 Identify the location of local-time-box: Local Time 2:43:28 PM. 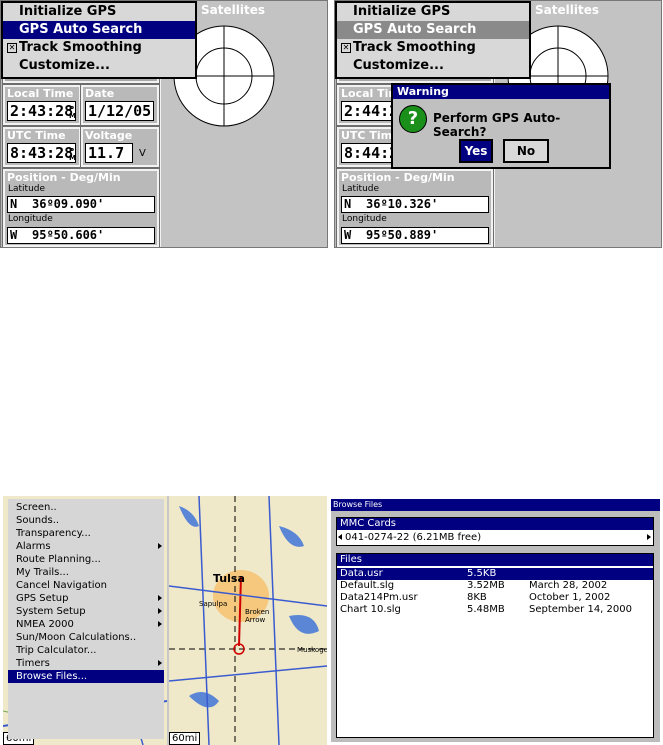
(42, 105).